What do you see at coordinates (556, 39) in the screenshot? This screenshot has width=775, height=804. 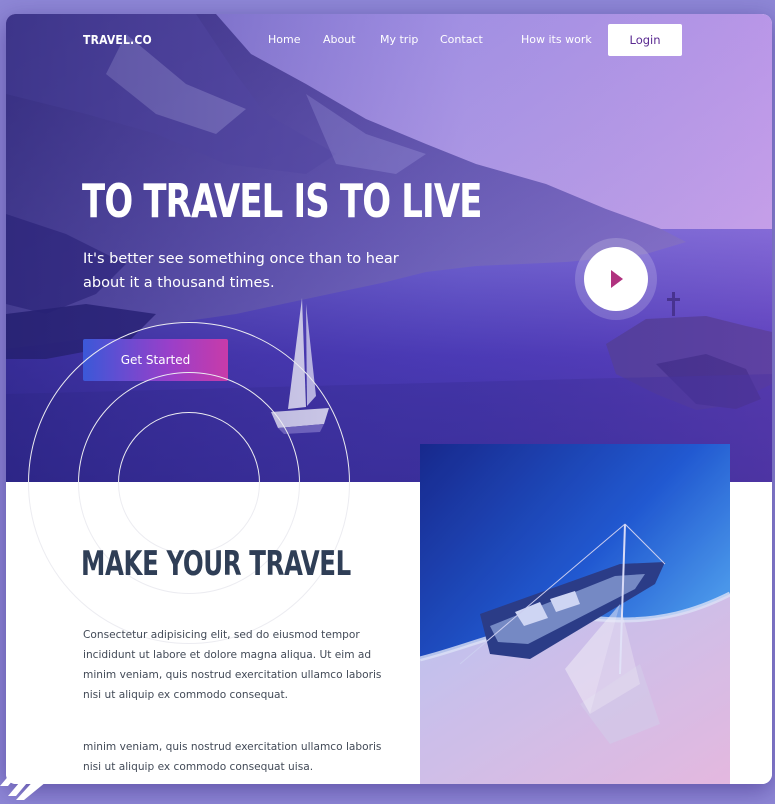 I see `nav-link-how-its-work: How its work` at bounding box center [556, 39].